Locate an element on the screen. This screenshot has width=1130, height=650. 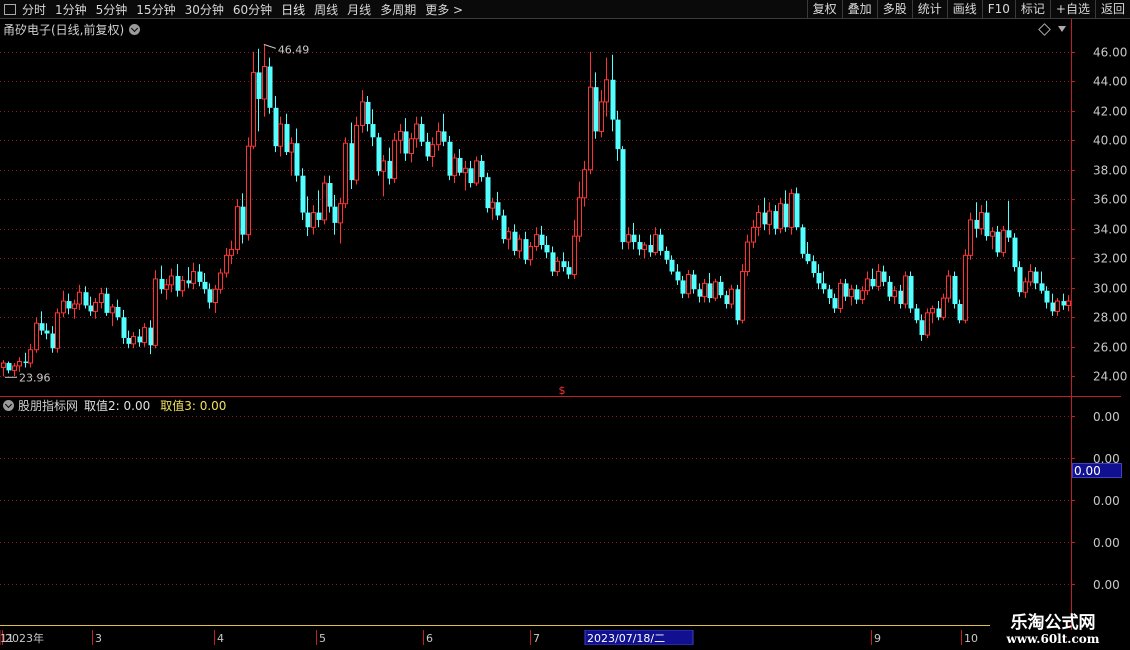
y-tick-label: 34.00 is located at coordinates (1110, 230).